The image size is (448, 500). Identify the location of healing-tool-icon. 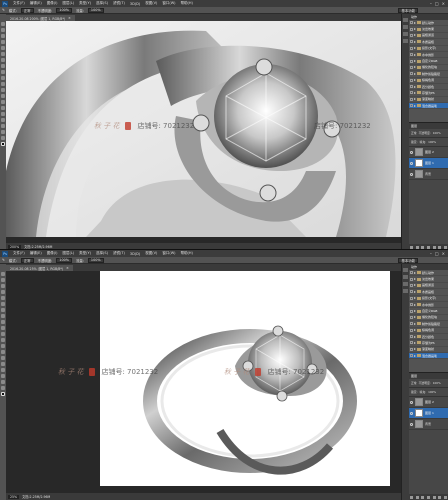
(3, 310).